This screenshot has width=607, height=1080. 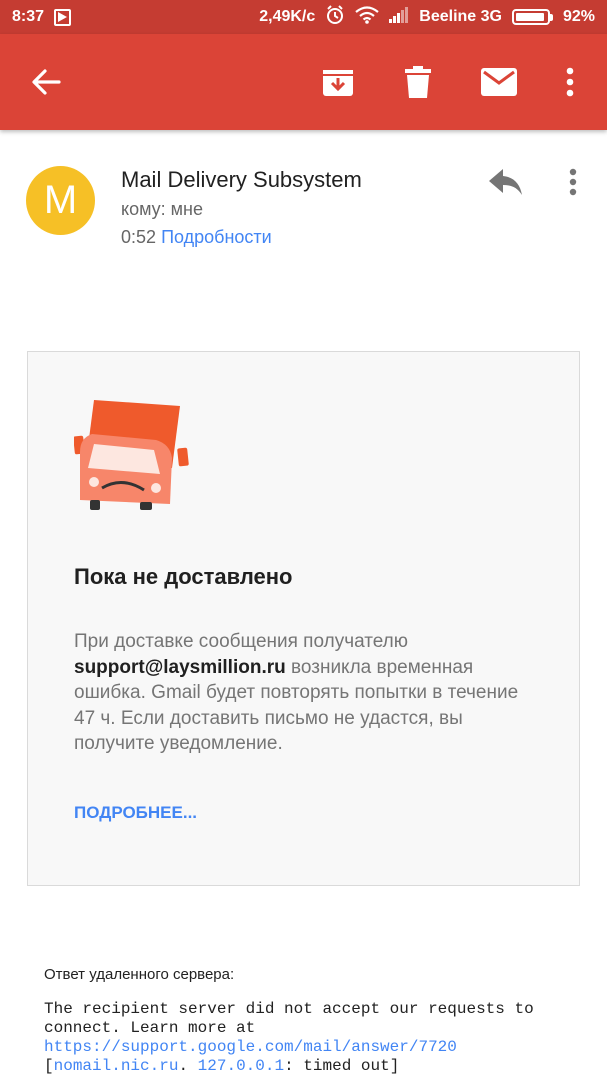 I want to click on toolbar, so click(x=303, y=82).